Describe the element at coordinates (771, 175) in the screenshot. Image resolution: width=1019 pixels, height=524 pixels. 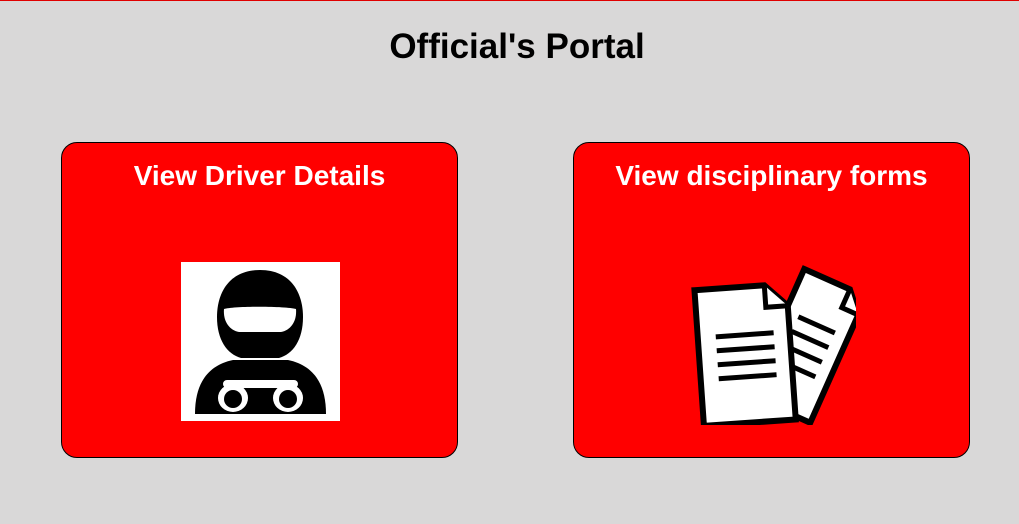
I see `view-disciplinary-forms-label: View disciplinary forms` at that location.